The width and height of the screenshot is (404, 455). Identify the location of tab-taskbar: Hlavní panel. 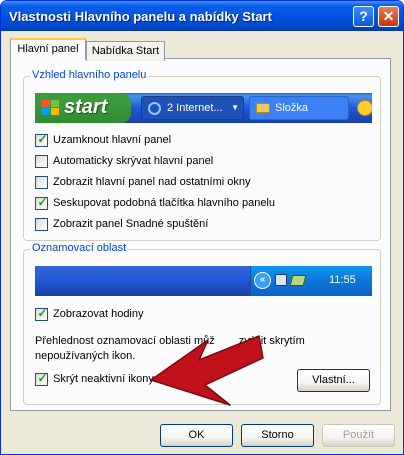
(48, 49).